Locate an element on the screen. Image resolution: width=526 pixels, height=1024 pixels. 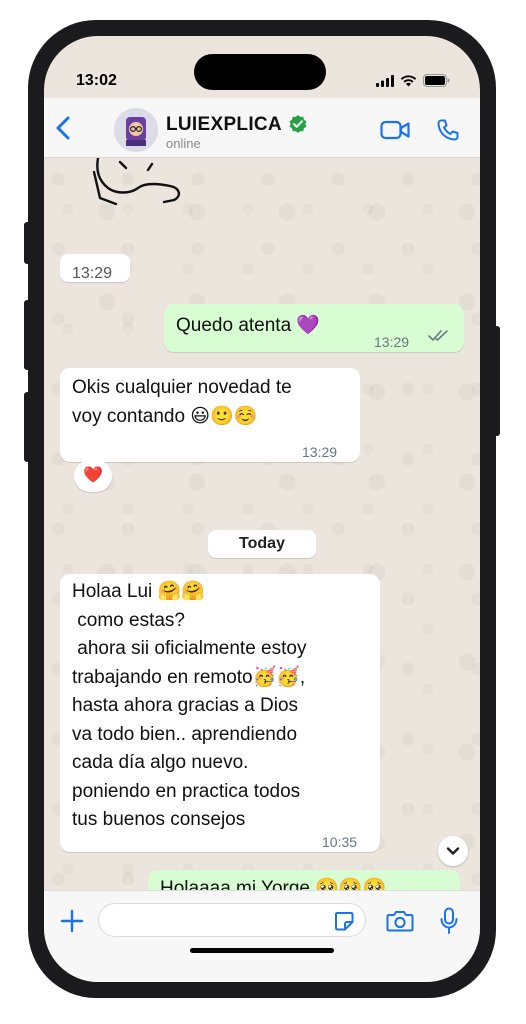
chat-header: LUIEXPLICA online is located at coordinates (262, 128).